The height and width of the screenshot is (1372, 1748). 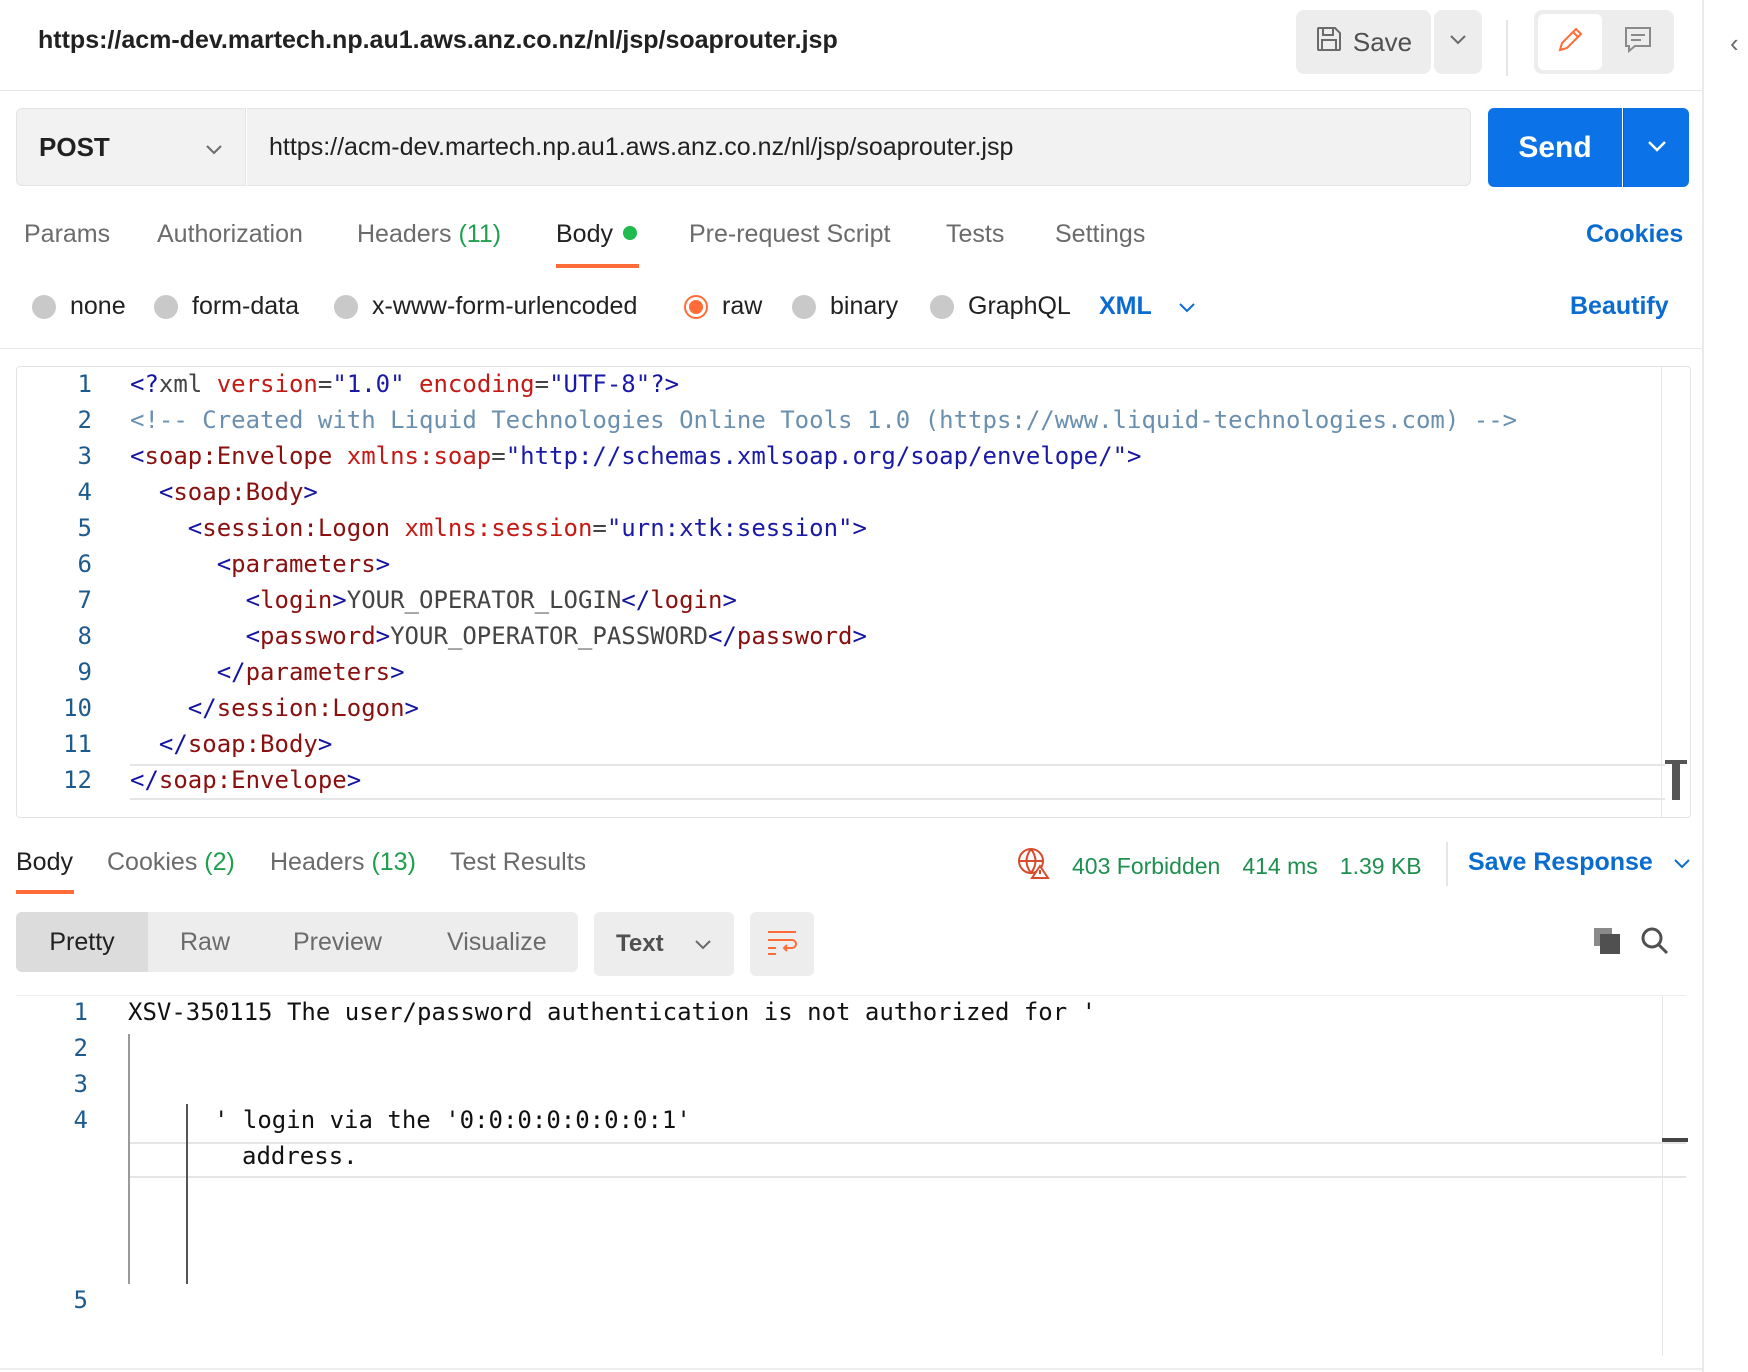 What do you see at coordinates (82, 942) in the screenshot?
I see `view-pretty-button: Pretty` at bounding box center [82, 942].